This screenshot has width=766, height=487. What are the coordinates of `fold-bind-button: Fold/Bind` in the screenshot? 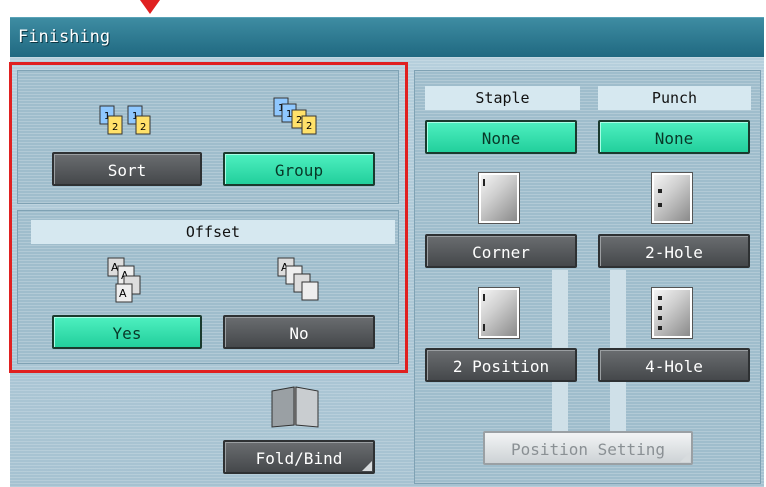 It's located at (299, 457).